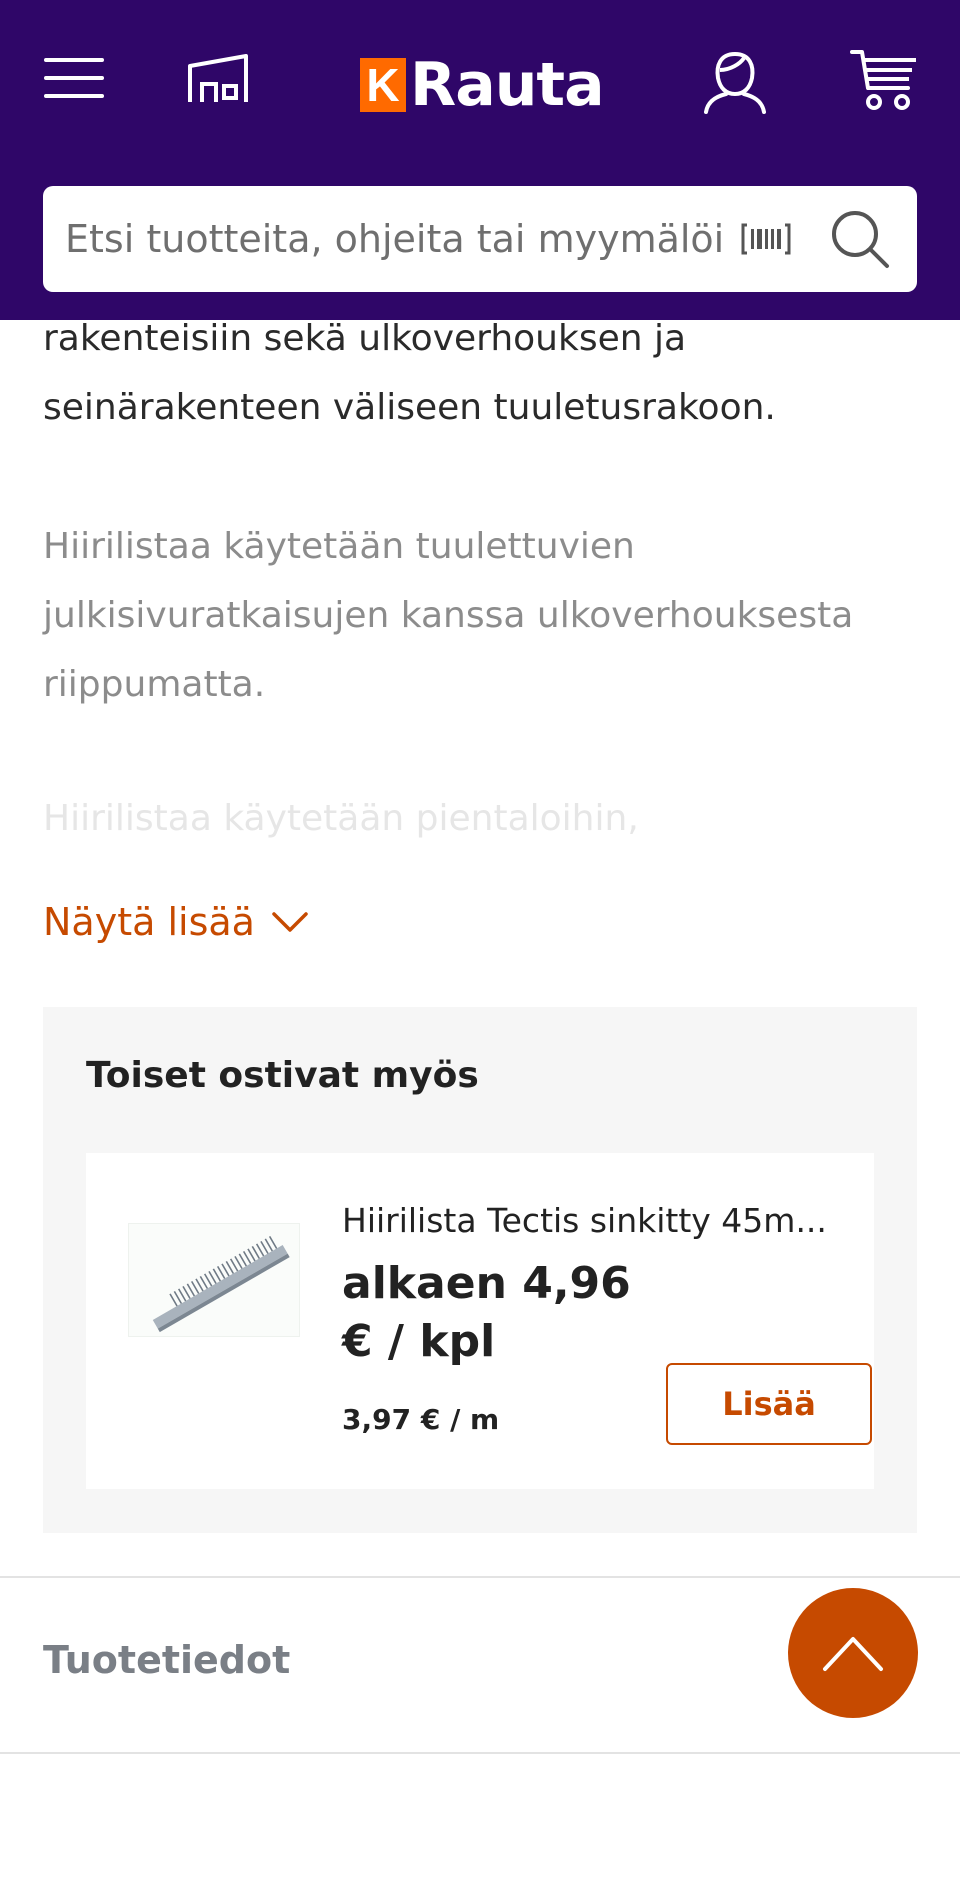 The width and height of the screenshot is (960, 1886). I want to click on show-more-link: Näytä lisää, so click(176, 922).